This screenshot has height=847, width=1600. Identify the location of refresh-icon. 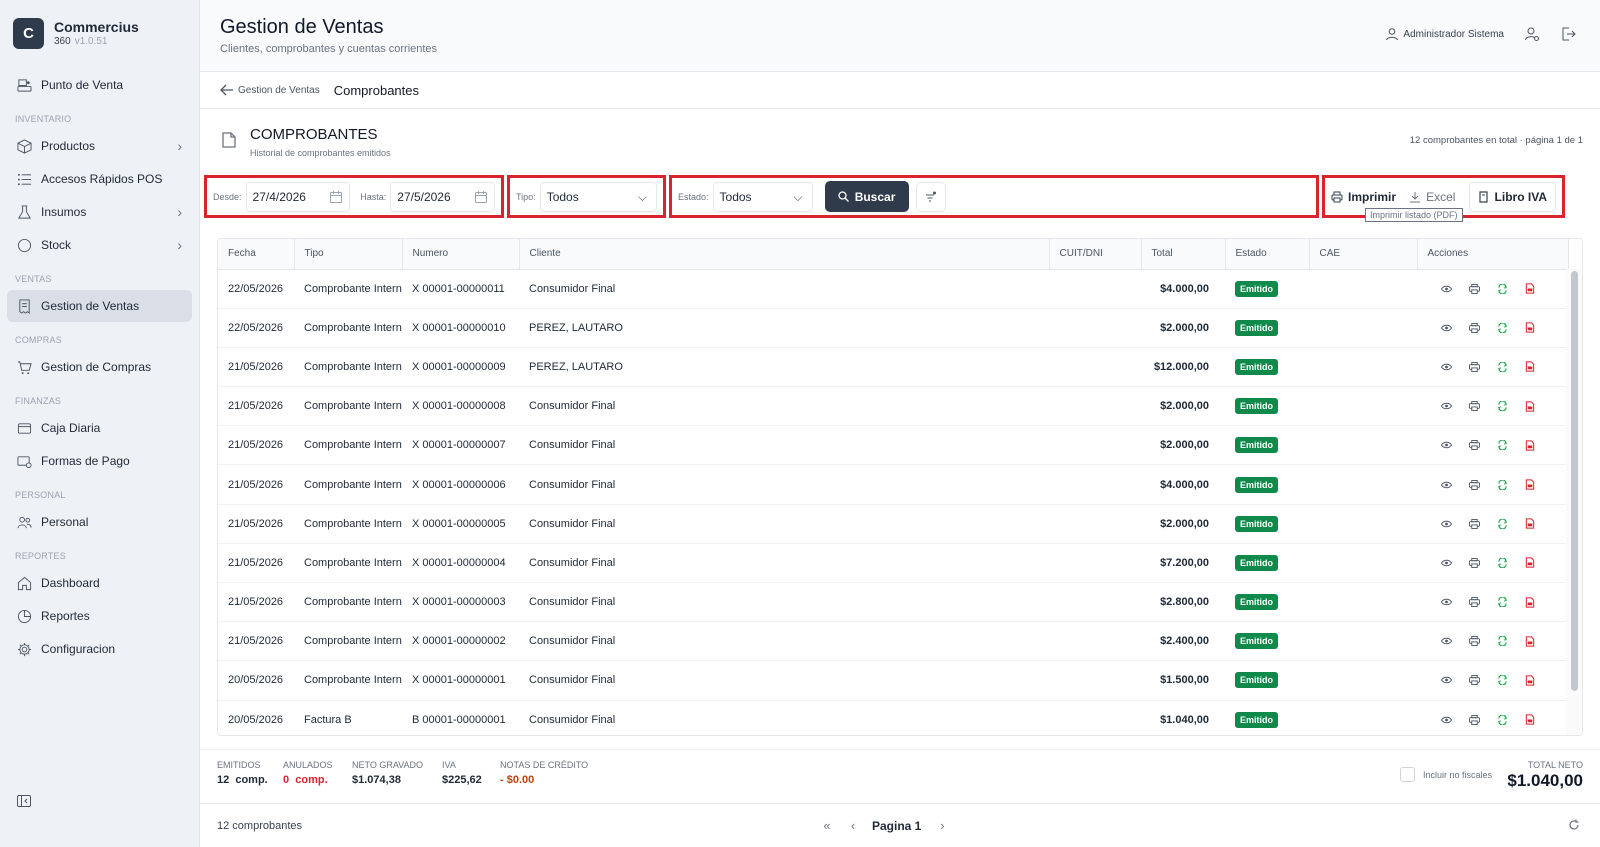
(1574, 825).